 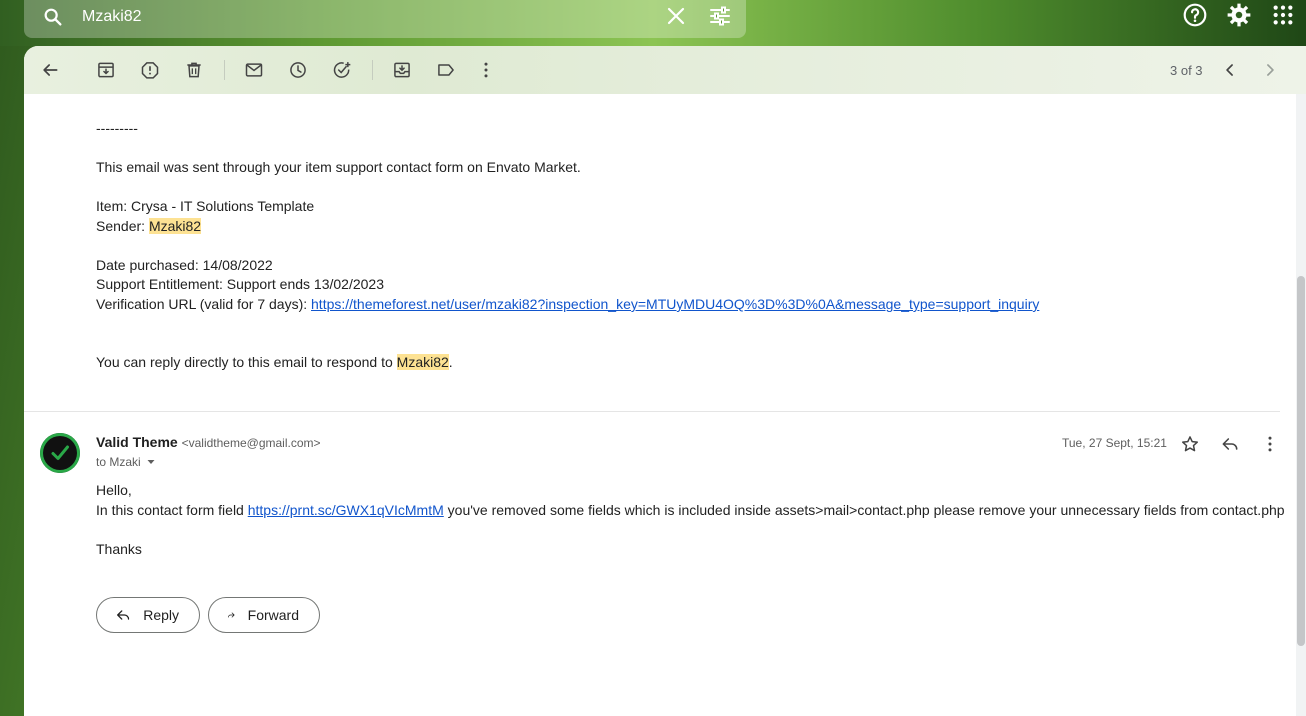 I want to click on search-bar: Mzaki82, so click(x=385, y=19).